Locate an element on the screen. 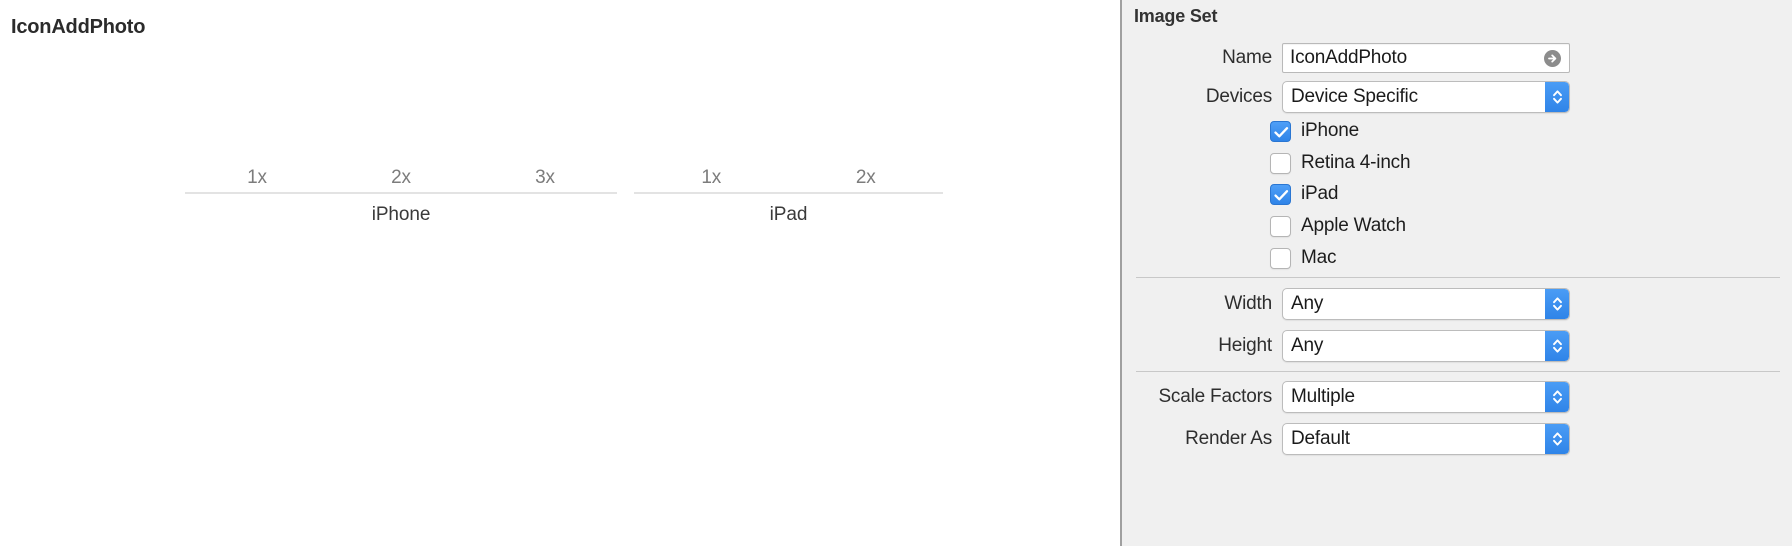 This screenshot has height=546, width=1792. slot-row: 1x 2x is located at coordinates (788, 171).